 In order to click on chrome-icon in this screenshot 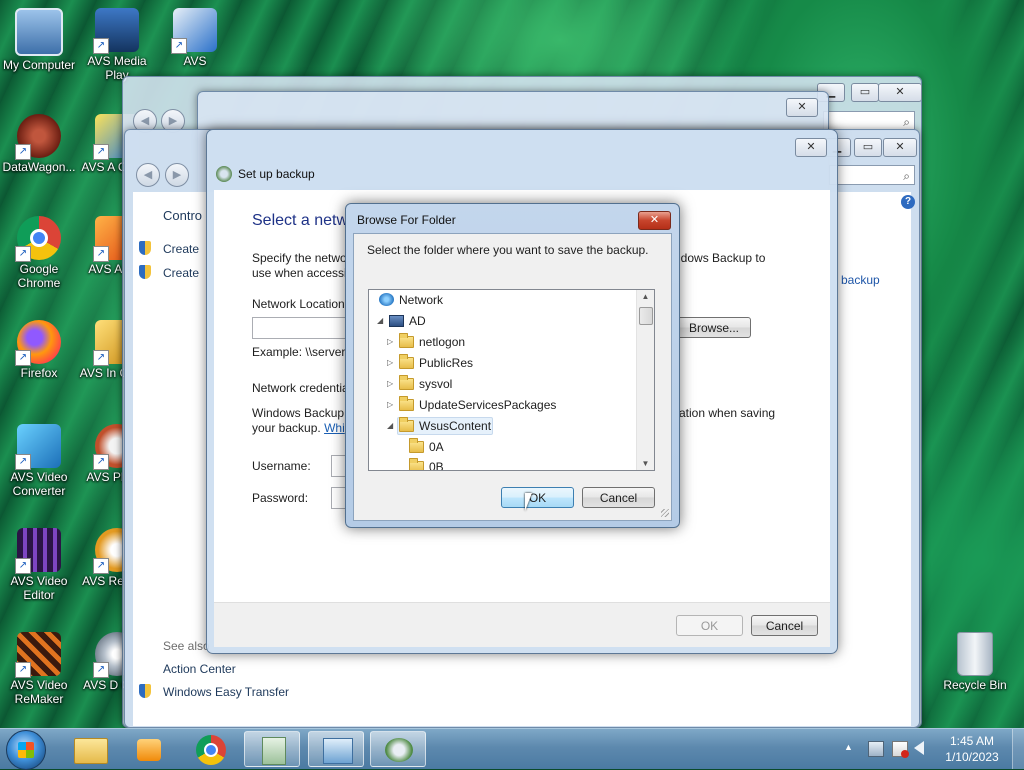, I will do `click(211, 750)`.